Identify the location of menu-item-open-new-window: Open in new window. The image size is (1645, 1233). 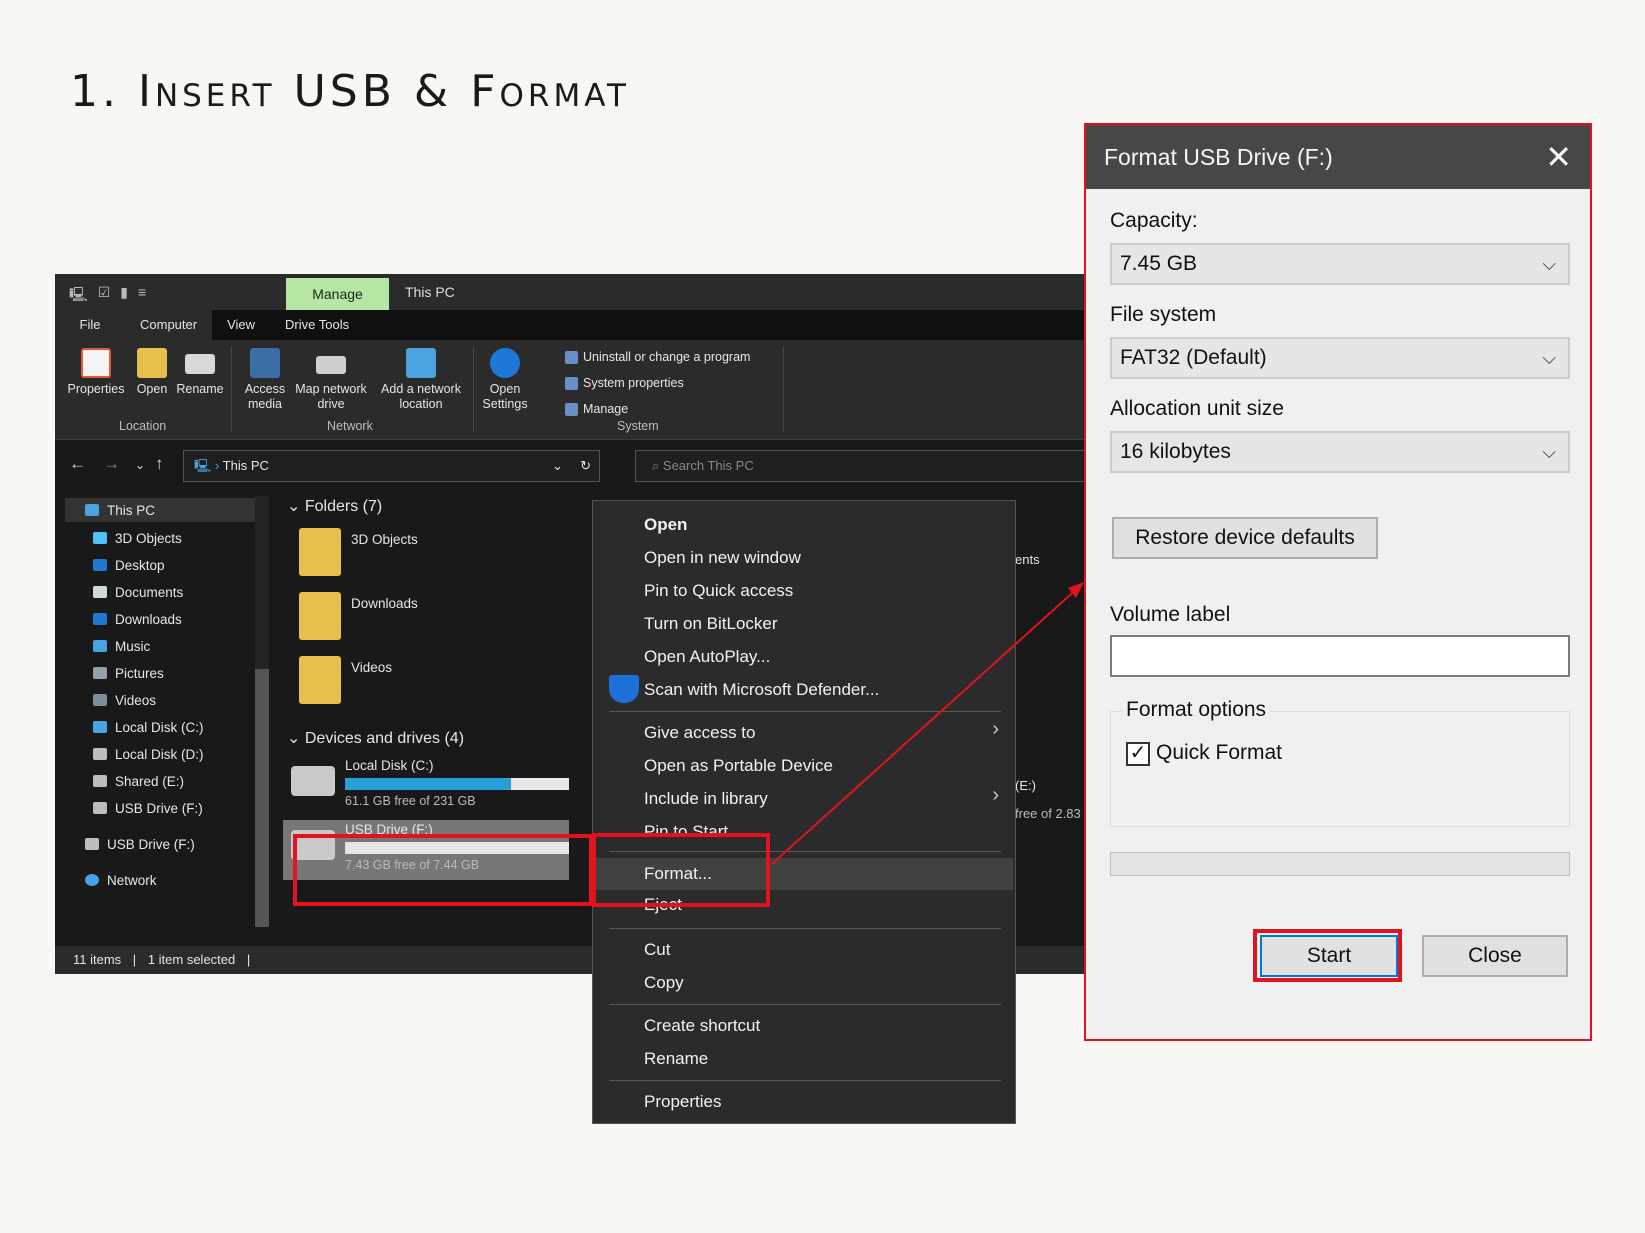
(722, 558).